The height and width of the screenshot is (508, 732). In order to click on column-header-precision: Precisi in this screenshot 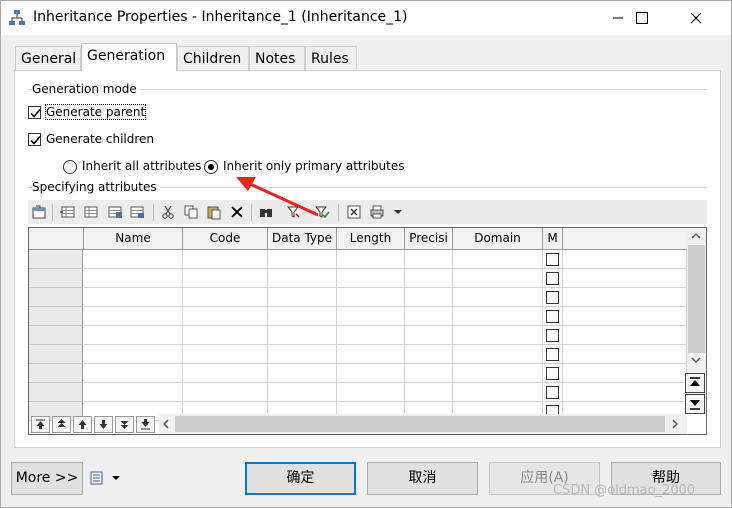, I will do `click(429, 239)`.